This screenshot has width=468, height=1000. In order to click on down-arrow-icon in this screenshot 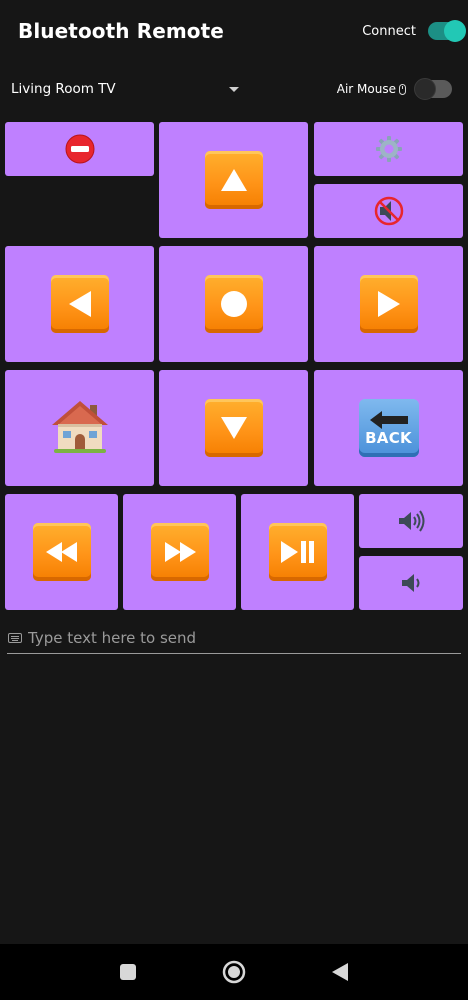, I will do `click(233, 428)`.